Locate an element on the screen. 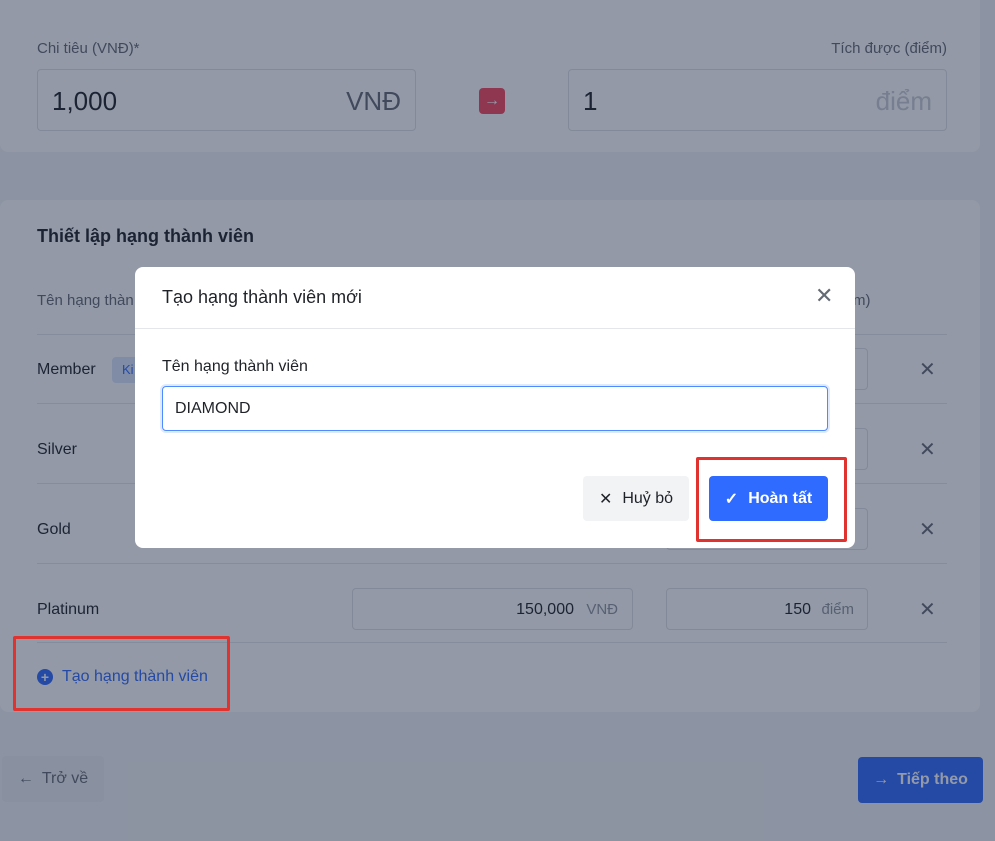 The image size is (995, 841). highlight-box-add-tier is located at coordinates (121, 673).